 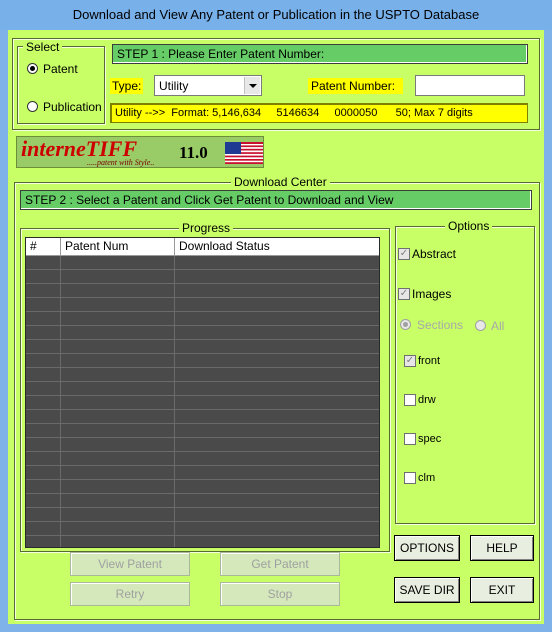 I want to click on publication-radio-label: Publication, so click(x=72, y=107).